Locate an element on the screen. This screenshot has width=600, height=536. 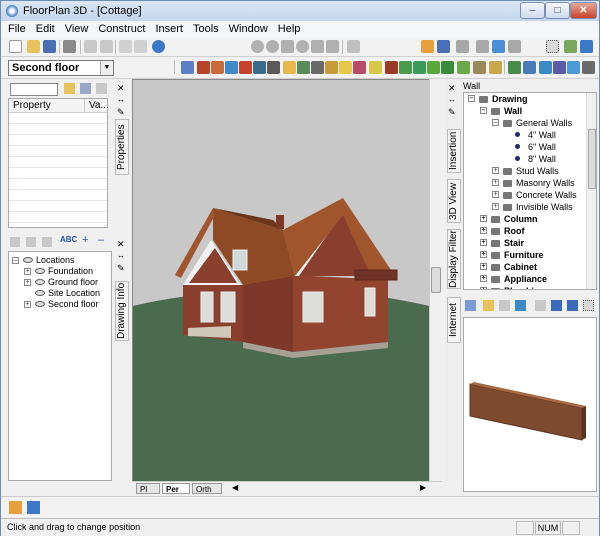
save-icon is located at coordinates (49, 46).